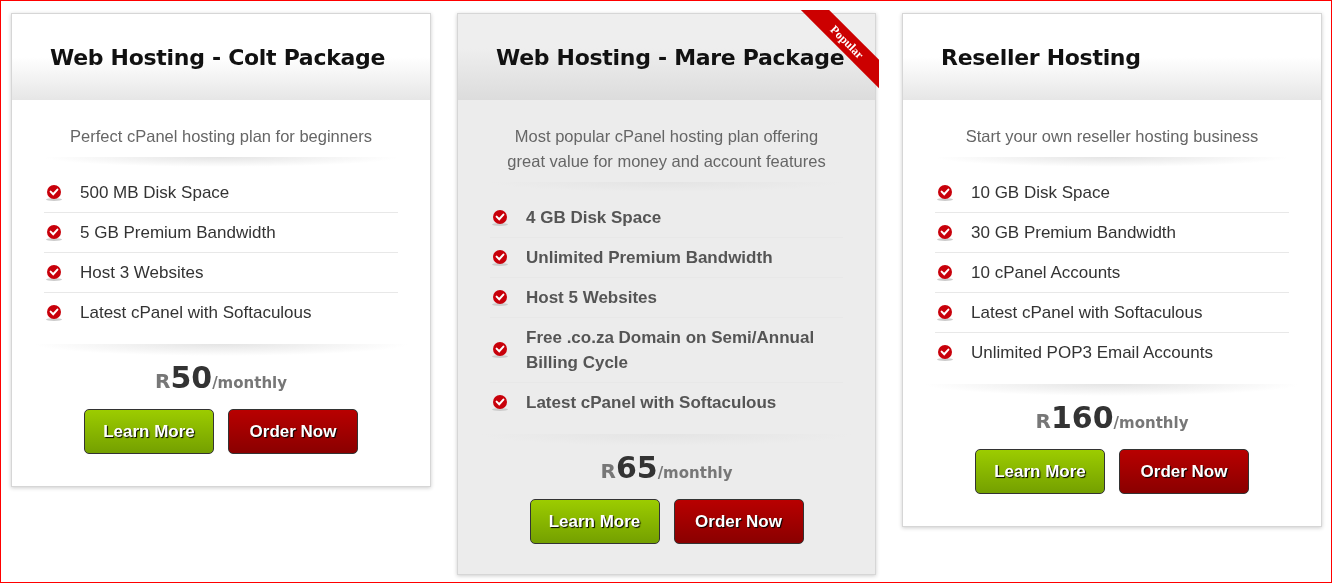 Image resolution: width=1332 pixels, height=583 pixels. I want to click on plan-title: Web Hosting - Colt Package, so click(218, 57).